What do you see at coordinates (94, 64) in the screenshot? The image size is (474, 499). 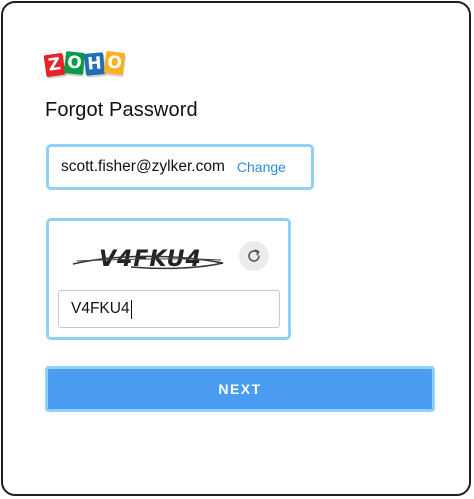 I see `logo-tile-h: H` at bounding box center [94, 64].